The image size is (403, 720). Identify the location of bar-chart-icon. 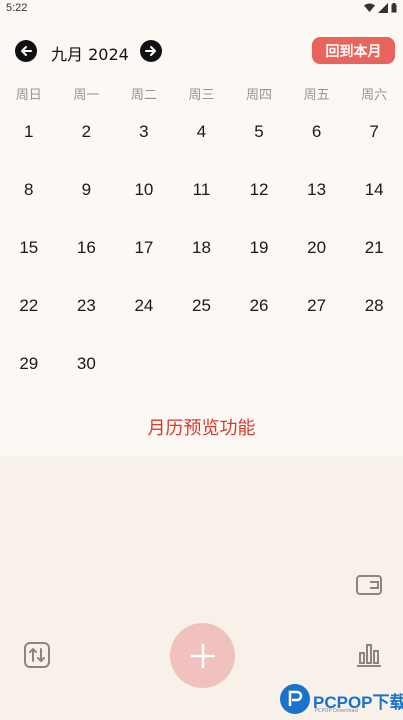
(369, 655).